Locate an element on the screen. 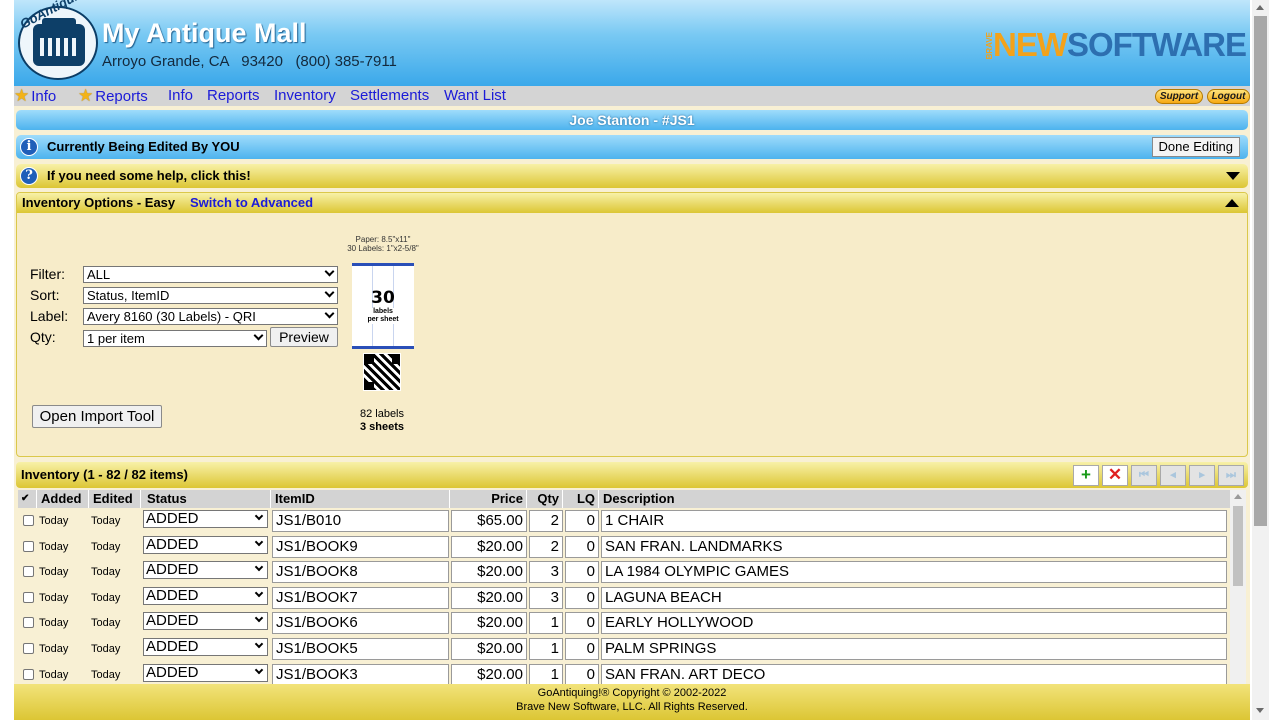  next-page-button: ▸ is located at coordinates (1202, 475).